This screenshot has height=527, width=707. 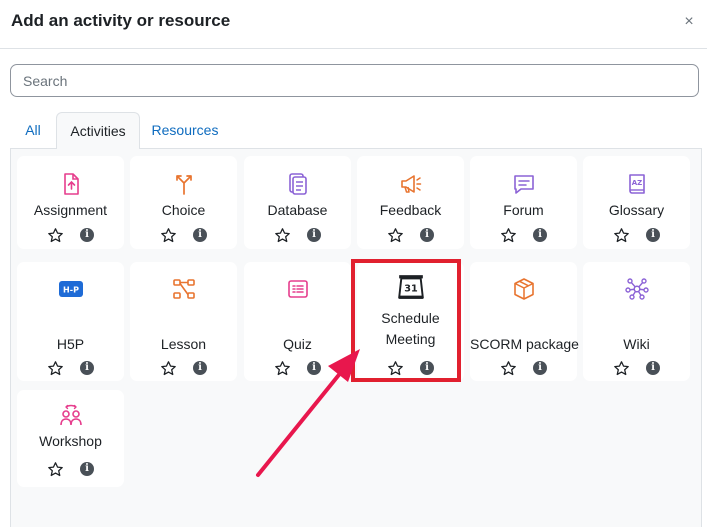 I want to click on assignment-icon, so click(x=71, y=184).